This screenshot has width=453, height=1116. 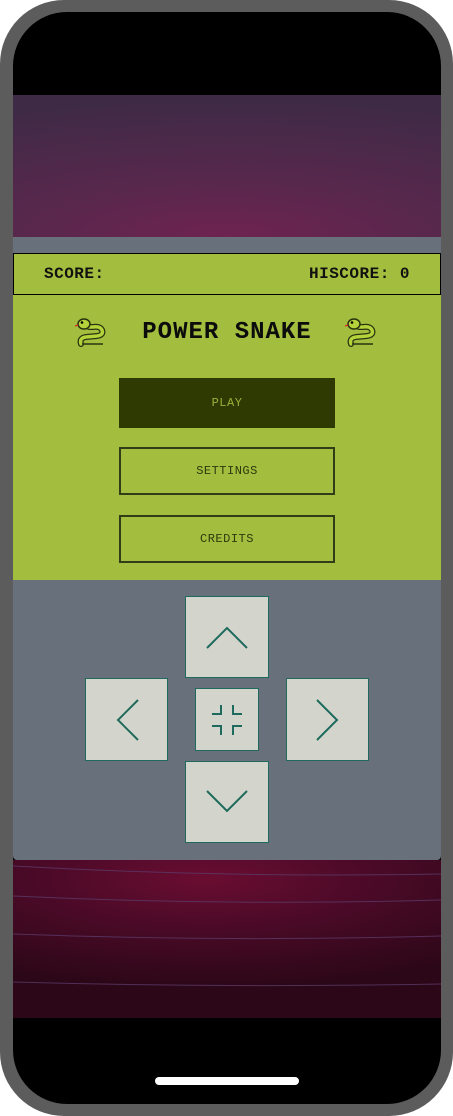 What do you see at coordinates (74, 274) in the screenshot?
I see `score-label: SCORE:` at bounding box center [74, 274].